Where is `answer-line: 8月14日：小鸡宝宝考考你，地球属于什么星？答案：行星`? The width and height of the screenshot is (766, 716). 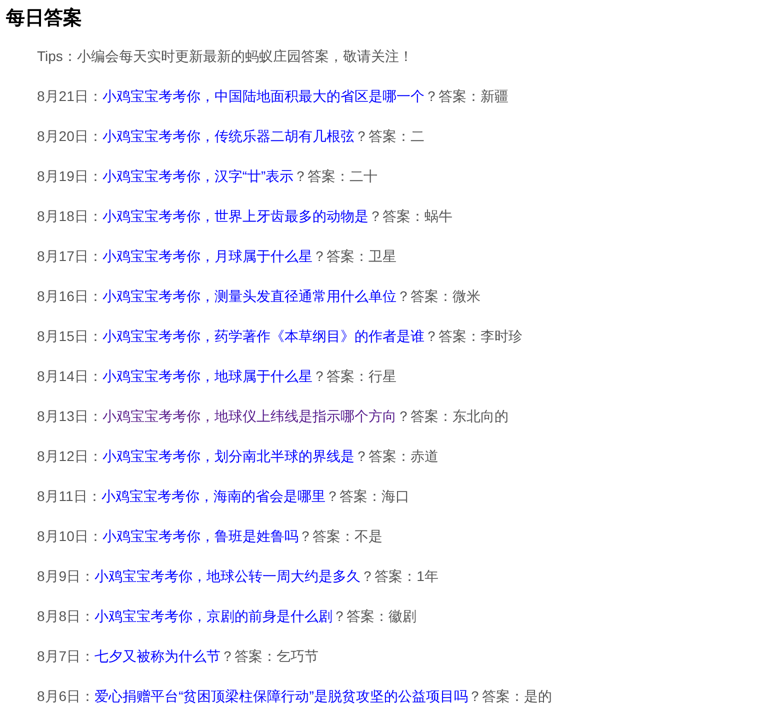
answer-line: 8月14日：小鸡宝宝考考你，地球属于什么星？答案：行星 is located at coordinates (217, 376).